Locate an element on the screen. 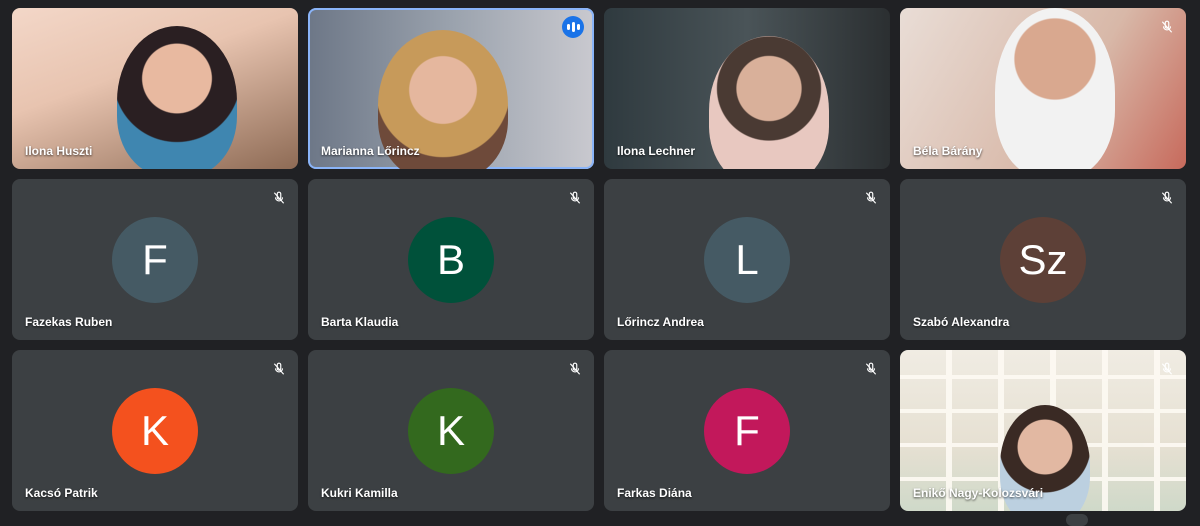 This screenshot has height=526, width=1200. participant-tile: L Lőrincz Andrea is located at coordinates (747, 259).